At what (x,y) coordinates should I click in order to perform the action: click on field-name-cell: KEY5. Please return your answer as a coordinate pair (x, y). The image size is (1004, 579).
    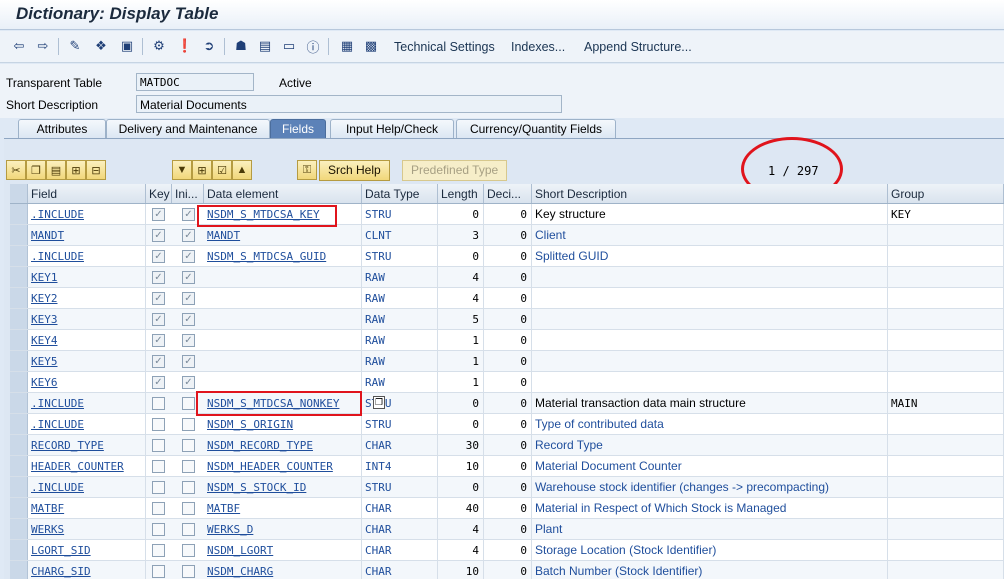
    Looking at the image, I should click on (87, 361).